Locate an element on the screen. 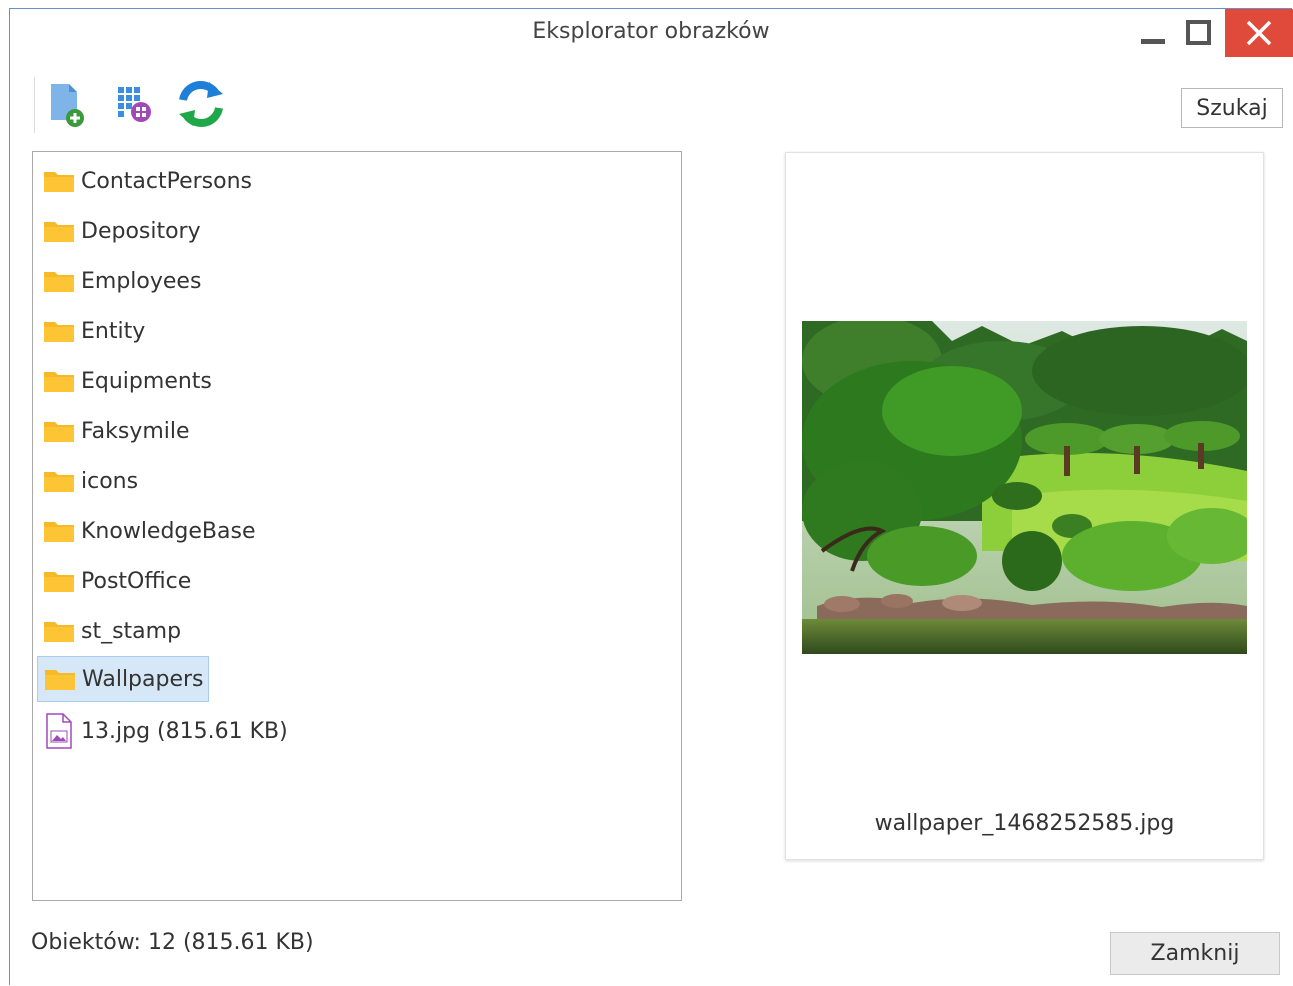  thumbnails-button is located at coordinates (133, 104).